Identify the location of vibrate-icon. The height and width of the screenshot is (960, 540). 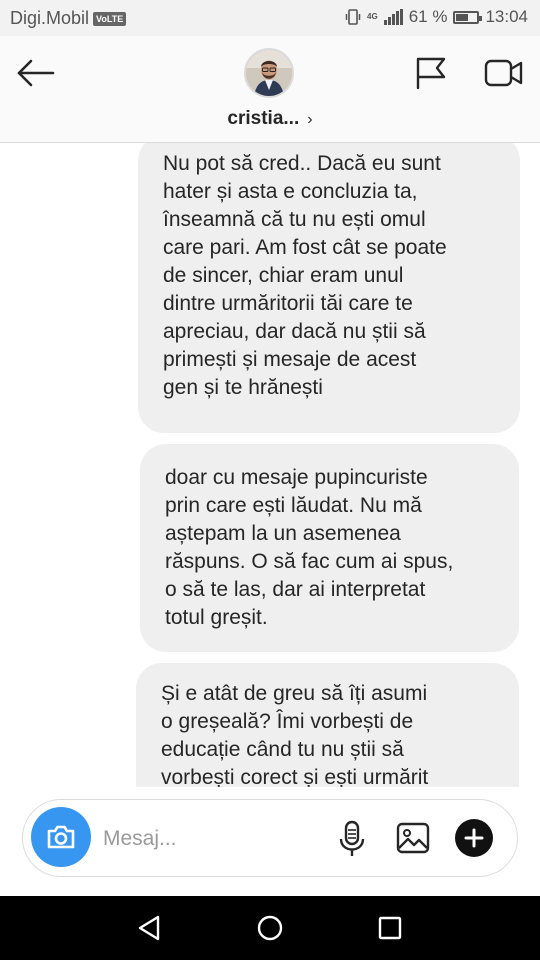
(353, 17).